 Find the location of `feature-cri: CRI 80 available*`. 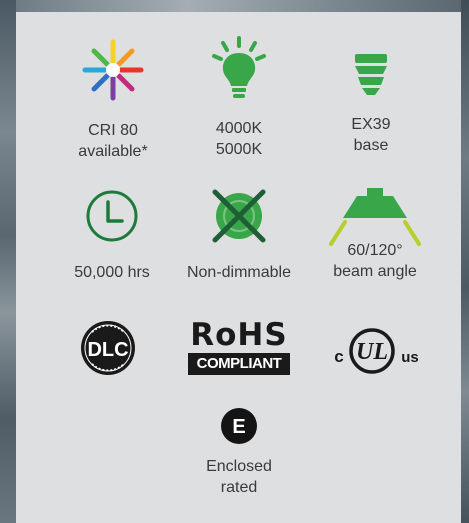

feature-cri: CRI 80 available* is located at coordinates (113, 100).